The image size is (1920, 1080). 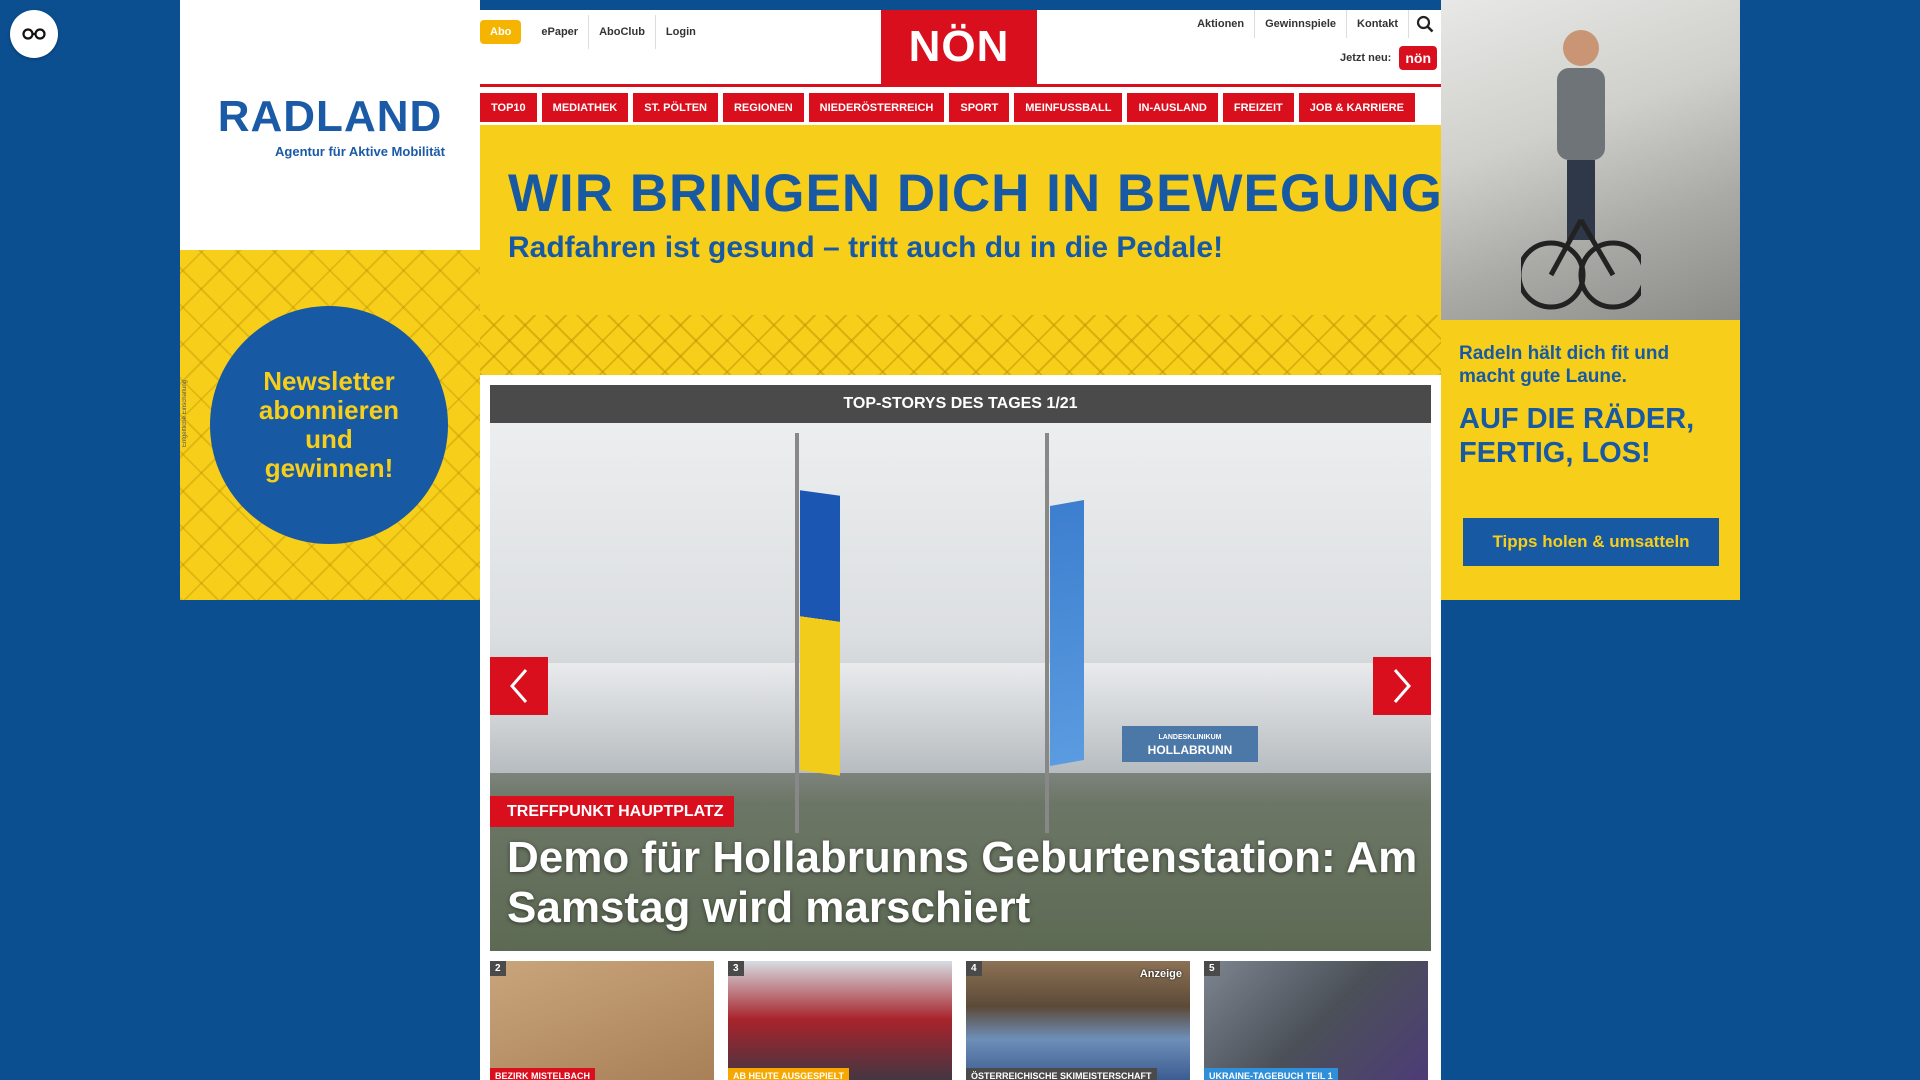 I want to click on carousel-prev-button, so click(x=519, y=686).